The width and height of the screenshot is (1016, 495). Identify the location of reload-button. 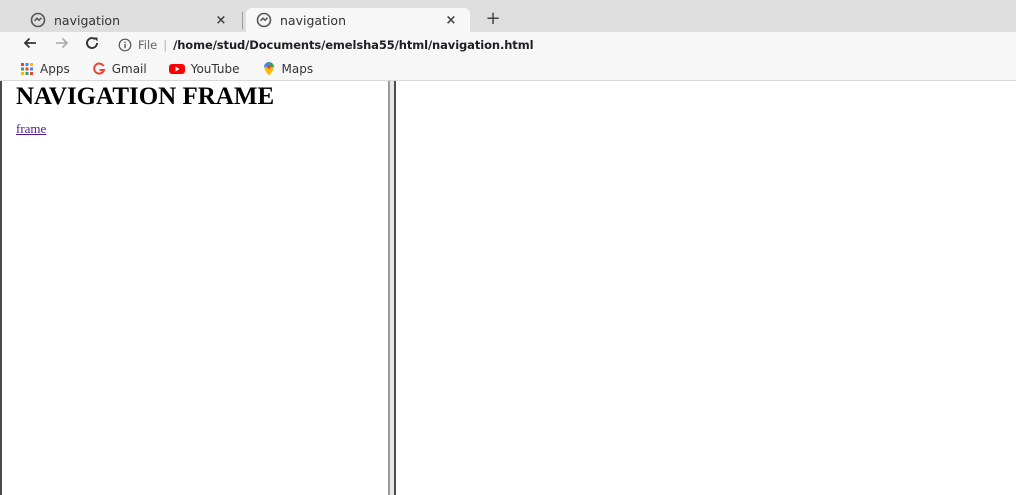
(92, 45).